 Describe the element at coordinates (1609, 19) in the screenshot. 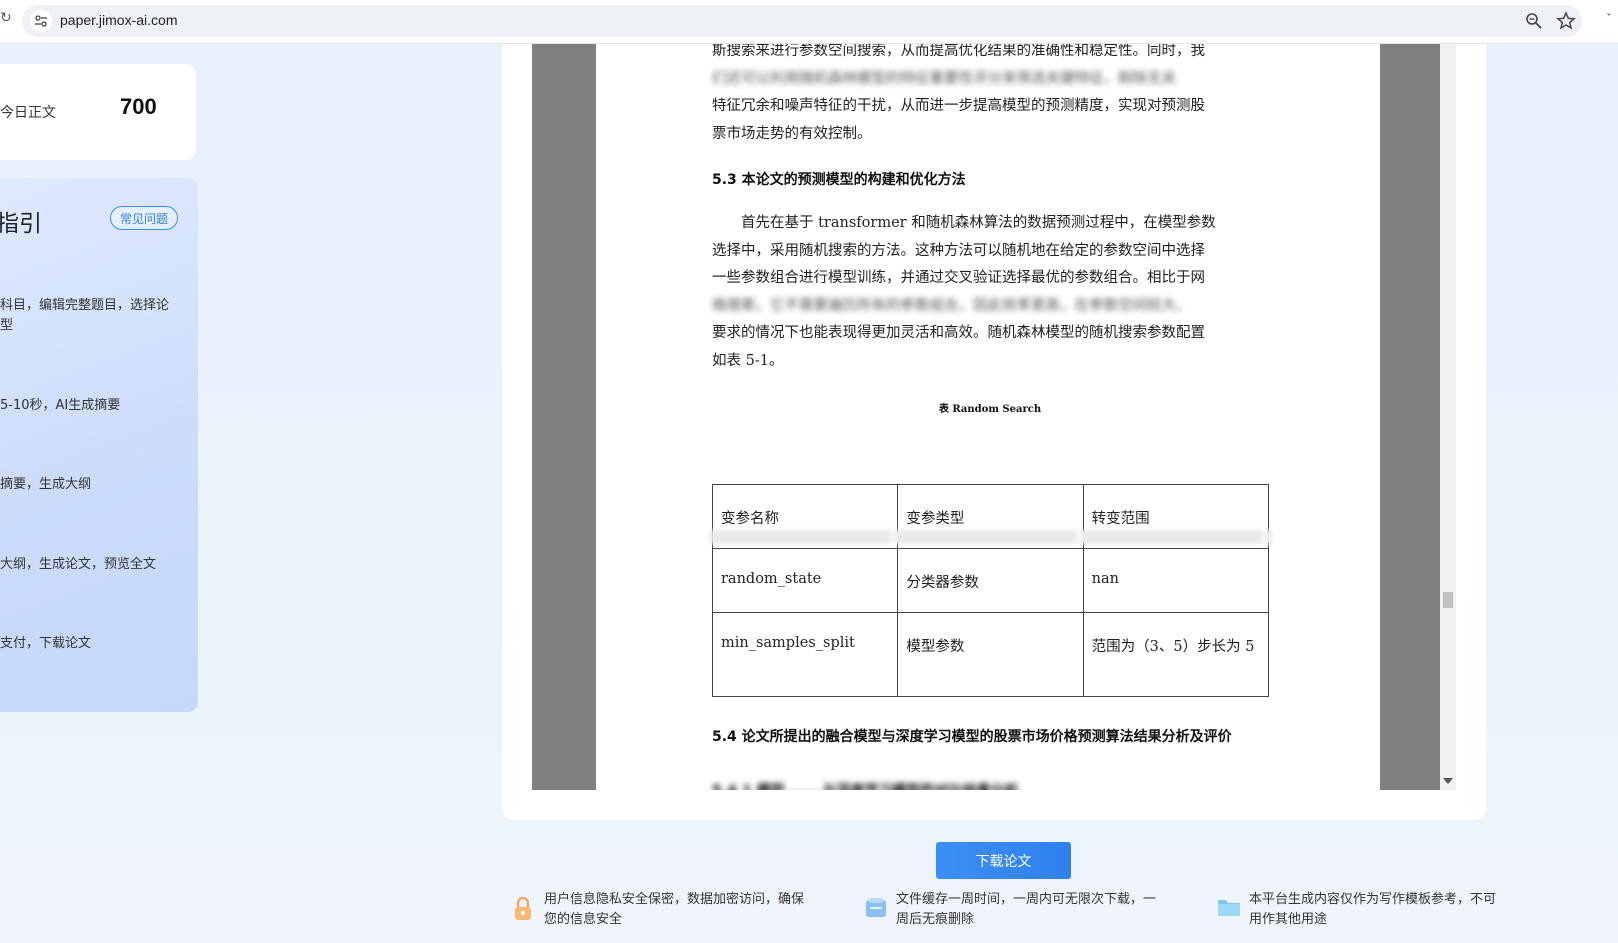

I see `extension-icon: ˇ` at that location.